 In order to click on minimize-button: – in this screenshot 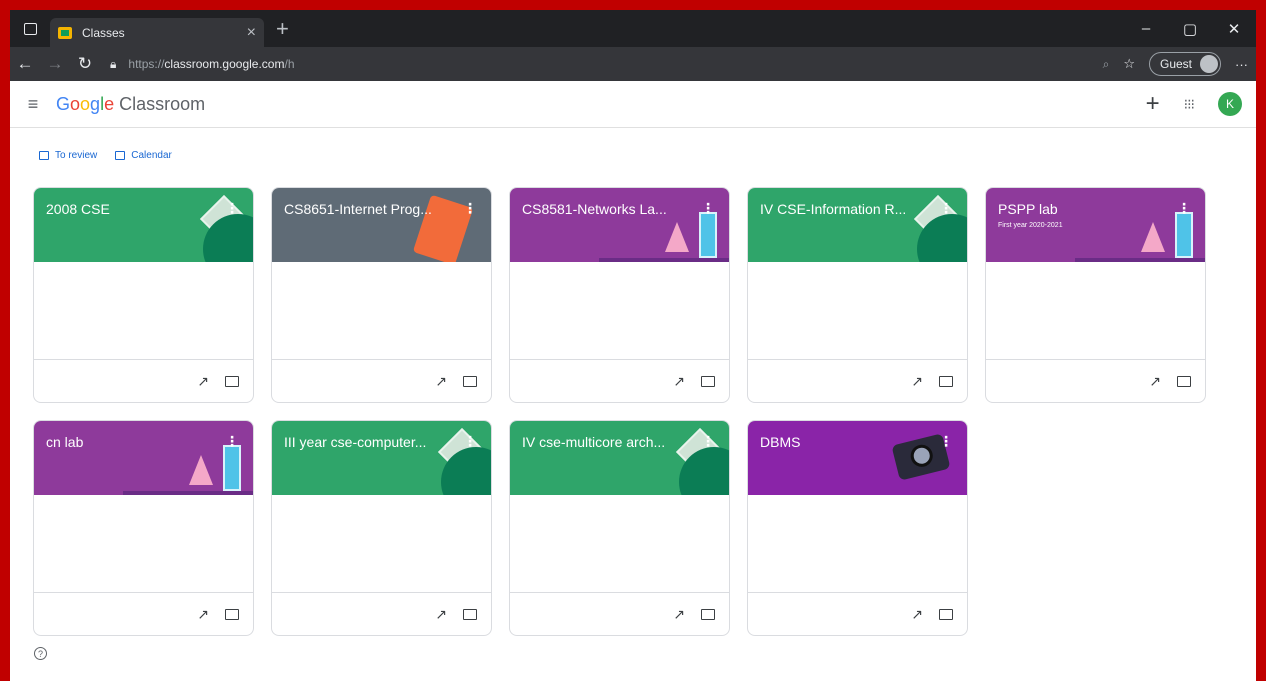, I will do `click(1146, 28)`.